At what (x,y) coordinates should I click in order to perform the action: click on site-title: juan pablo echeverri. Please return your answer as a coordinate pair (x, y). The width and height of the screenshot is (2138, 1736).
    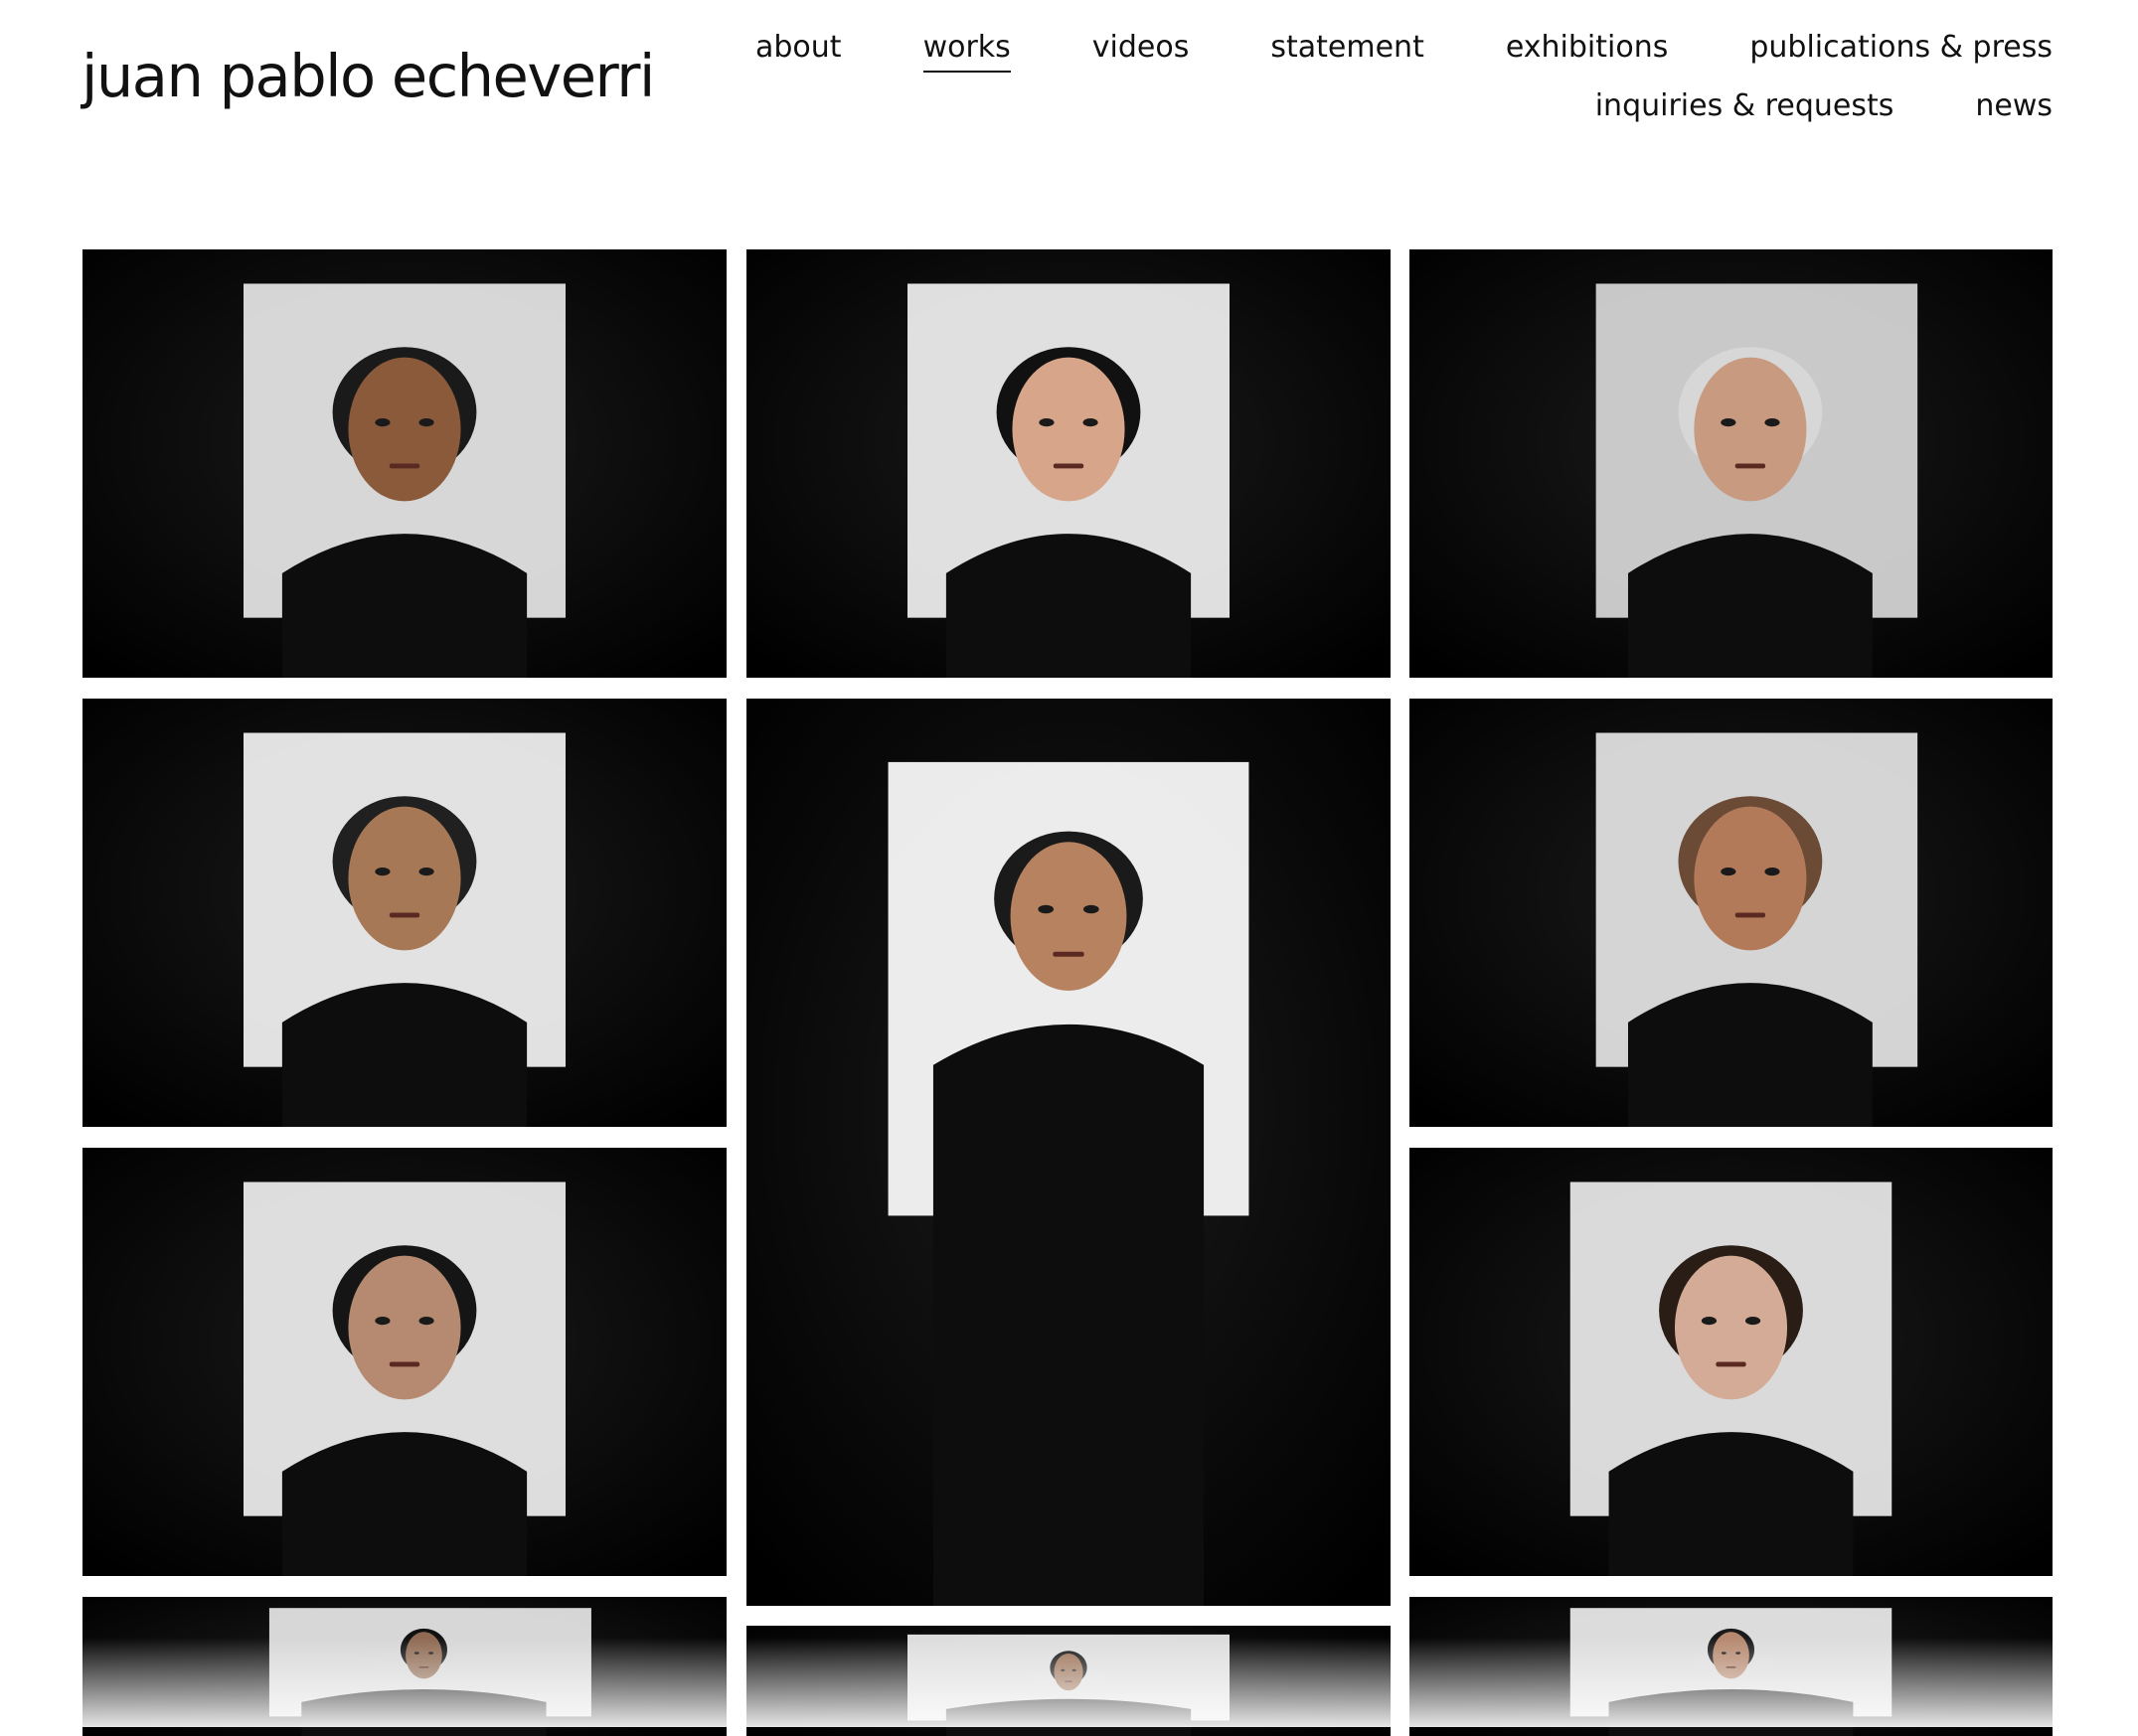
    Looking at the image, I should click on (368, 76).